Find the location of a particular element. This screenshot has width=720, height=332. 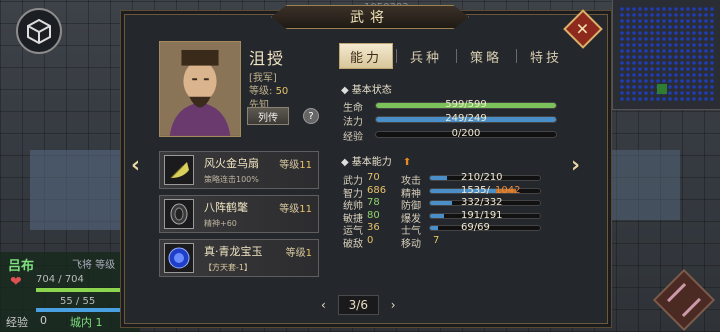

unit-mp-bar is located at coordinates (85, 310).